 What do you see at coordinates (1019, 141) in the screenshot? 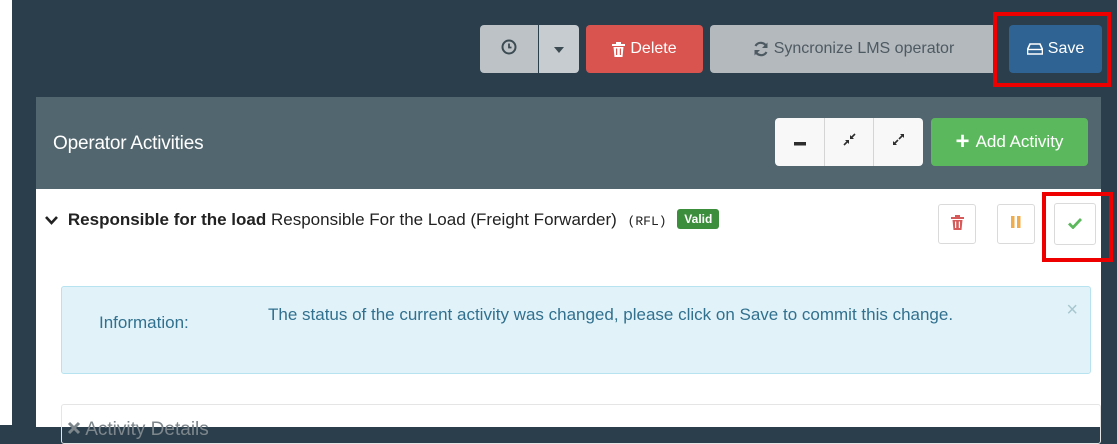
I see `add-activity-label: Add Activity` at bounding box center [1019, 141].